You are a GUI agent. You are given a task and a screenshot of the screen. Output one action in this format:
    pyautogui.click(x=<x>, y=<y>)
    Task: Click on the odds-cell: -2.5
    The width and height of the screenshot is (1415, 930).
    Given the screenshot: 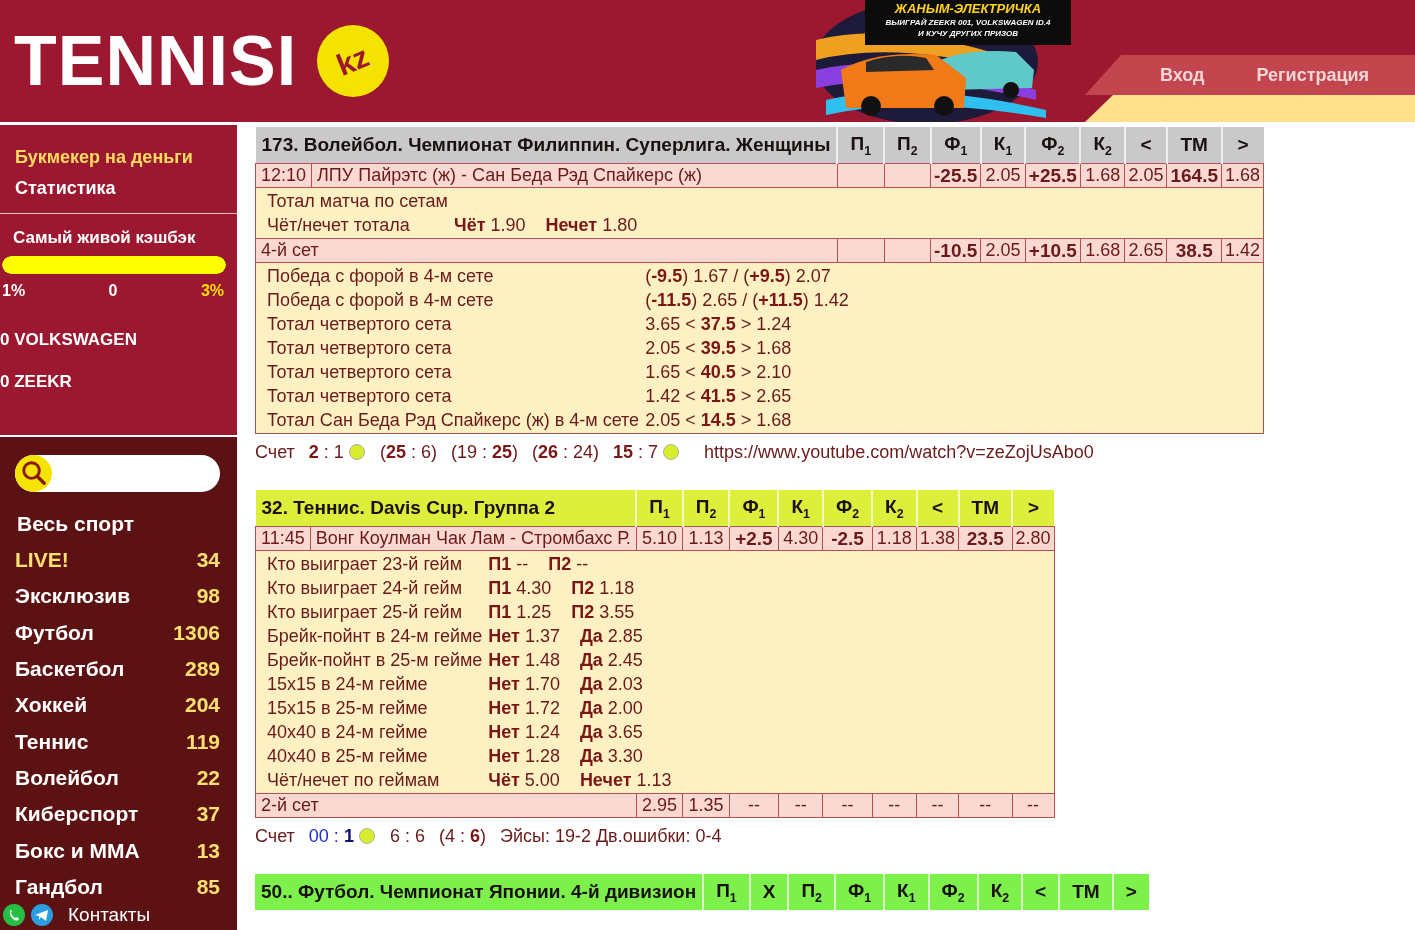 What is the action you would take?
    pyautogui.click(x=847, y=538)
    